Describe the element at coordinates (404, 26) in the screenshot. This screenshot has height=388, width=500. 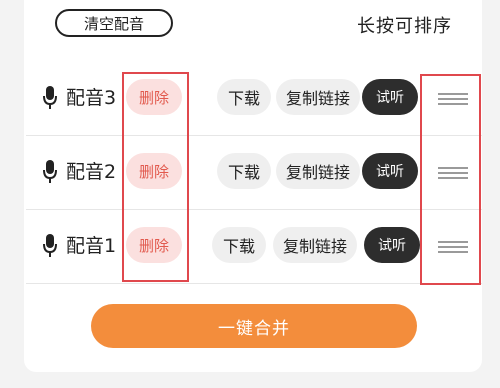
I see `sort-hint-text: 长按可排序` at that location.